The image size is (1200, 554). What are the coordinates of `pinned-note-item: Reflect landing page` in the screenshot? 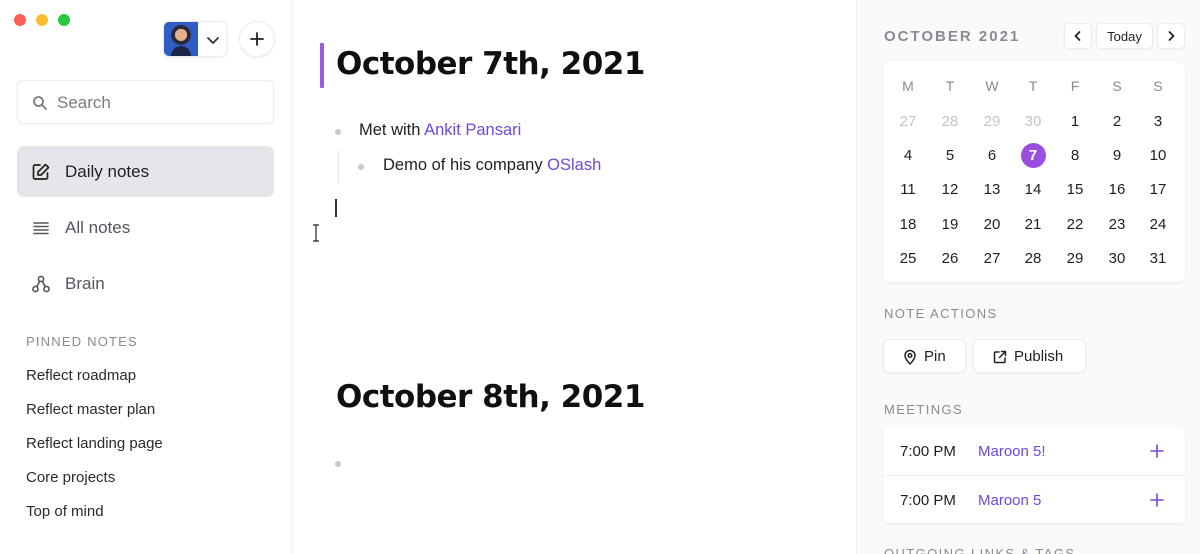 It's located at (94, 443).